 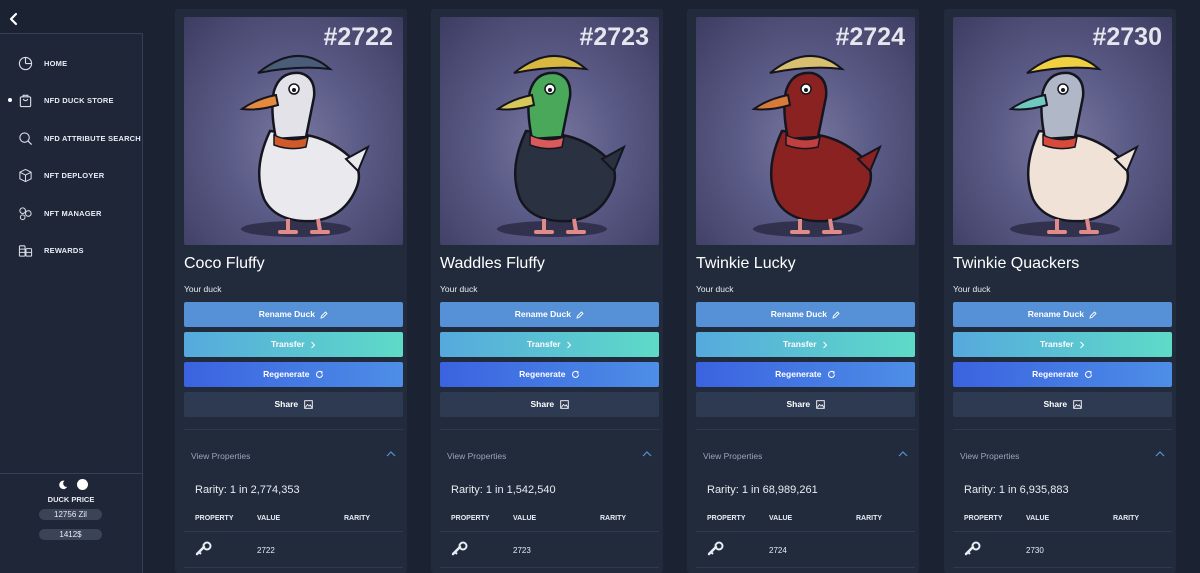 I want to click on table-cell-value: 2730, so click(x=1035, y=550).